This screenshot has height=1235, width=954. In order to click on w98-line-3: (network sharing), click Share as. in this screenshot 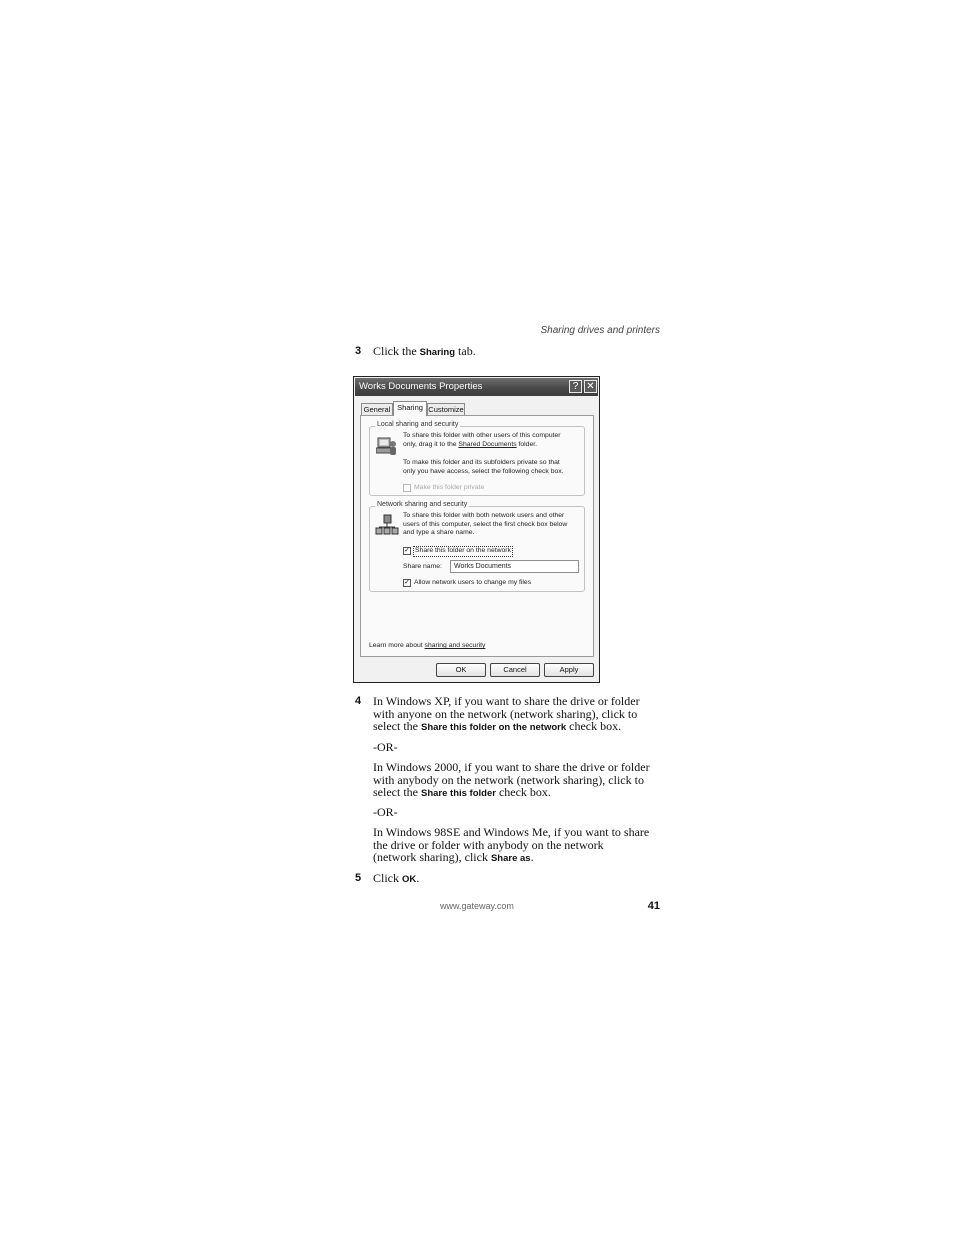, I will do `click(511, 858)`.